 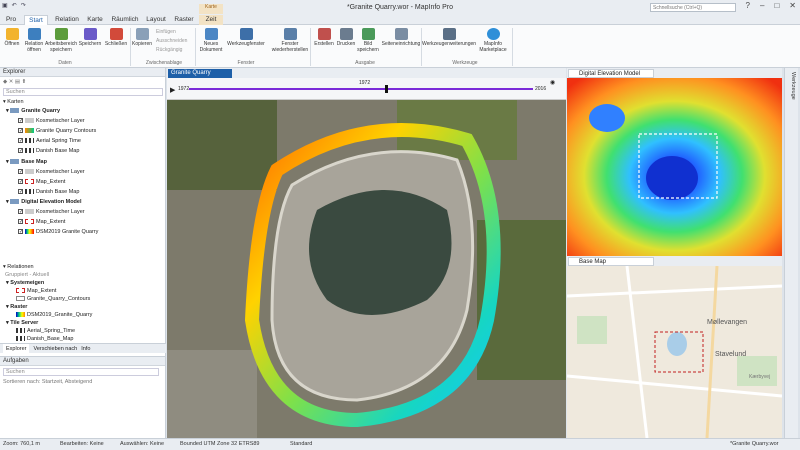 What do you see at coordinates (611, 73) in the screenshot?
I see `dem-tab: Digital Elevation Model` at bounding box center [611, 73].